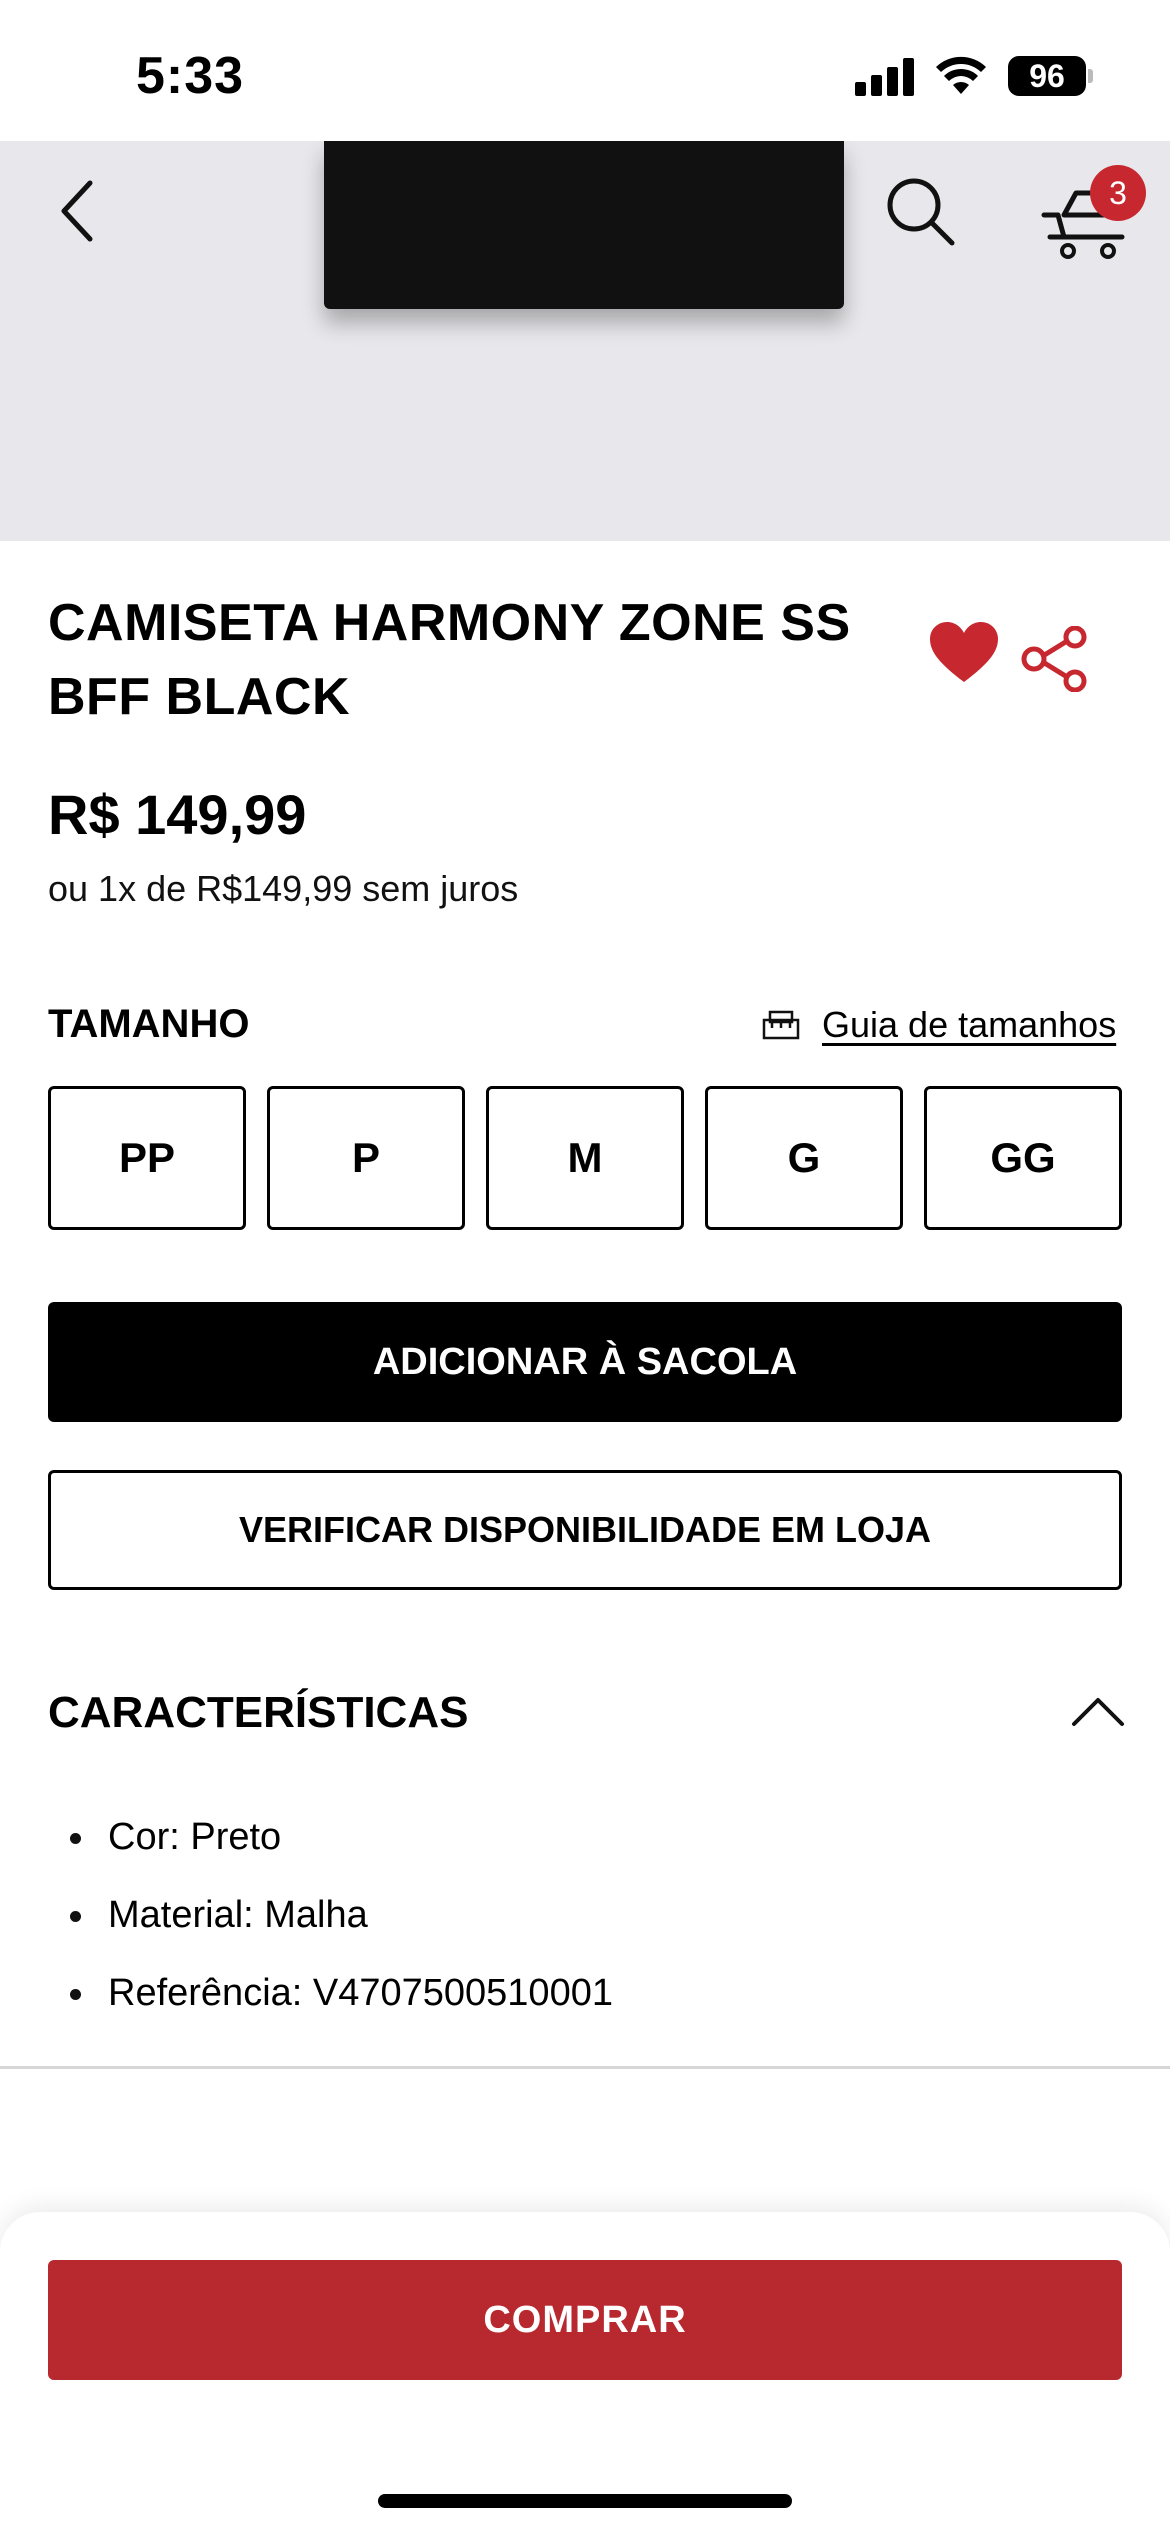  I want to click on battery-indicator: 96, so click(1047, 76).